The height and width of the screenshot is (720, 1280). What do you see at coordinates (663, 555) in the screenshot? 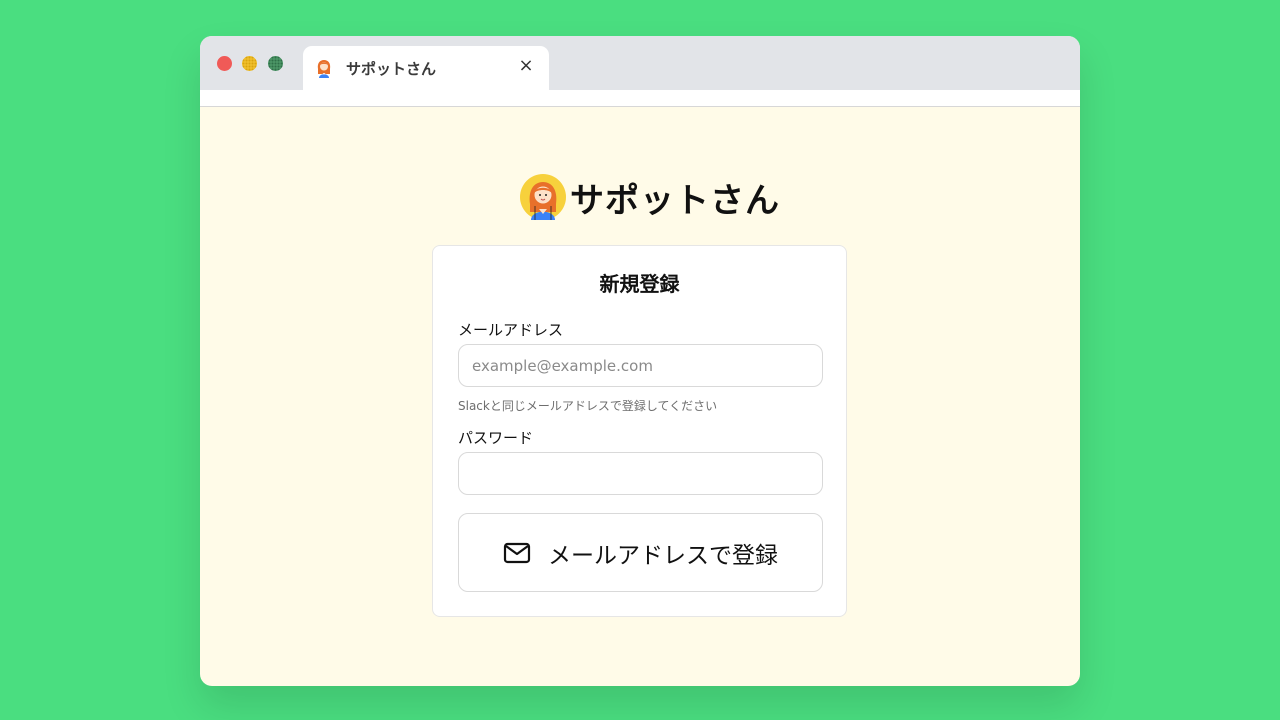
I see `submit-label: メールアドレスで登録` at bounding box center [663, 555].